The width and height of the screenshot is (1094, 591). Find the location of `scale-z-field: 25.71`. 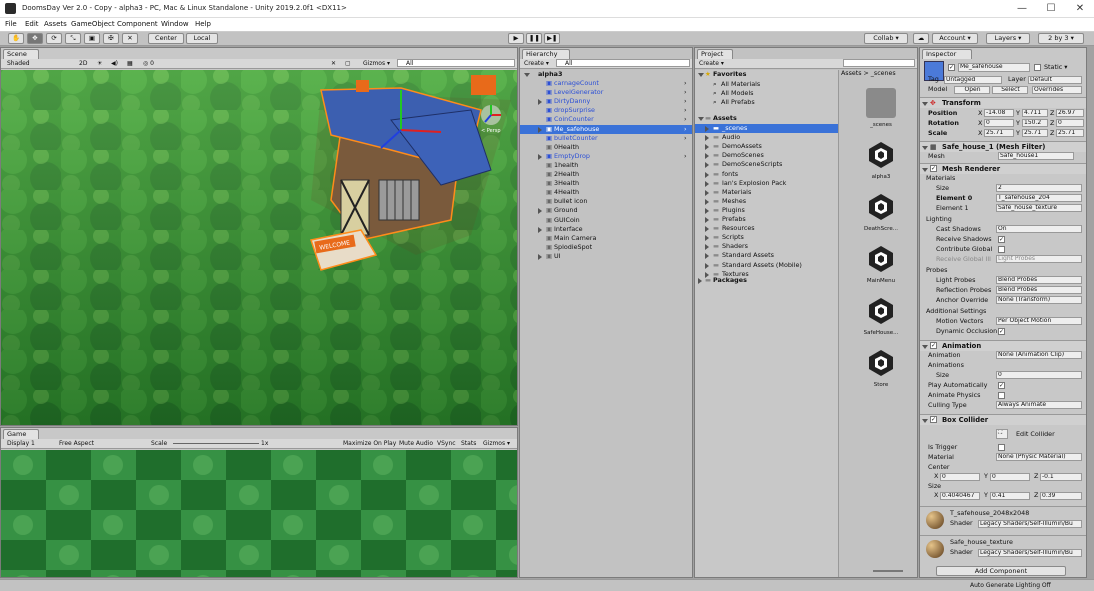

scale-z-field: 25.71 is located at coordinates (1070, 133).